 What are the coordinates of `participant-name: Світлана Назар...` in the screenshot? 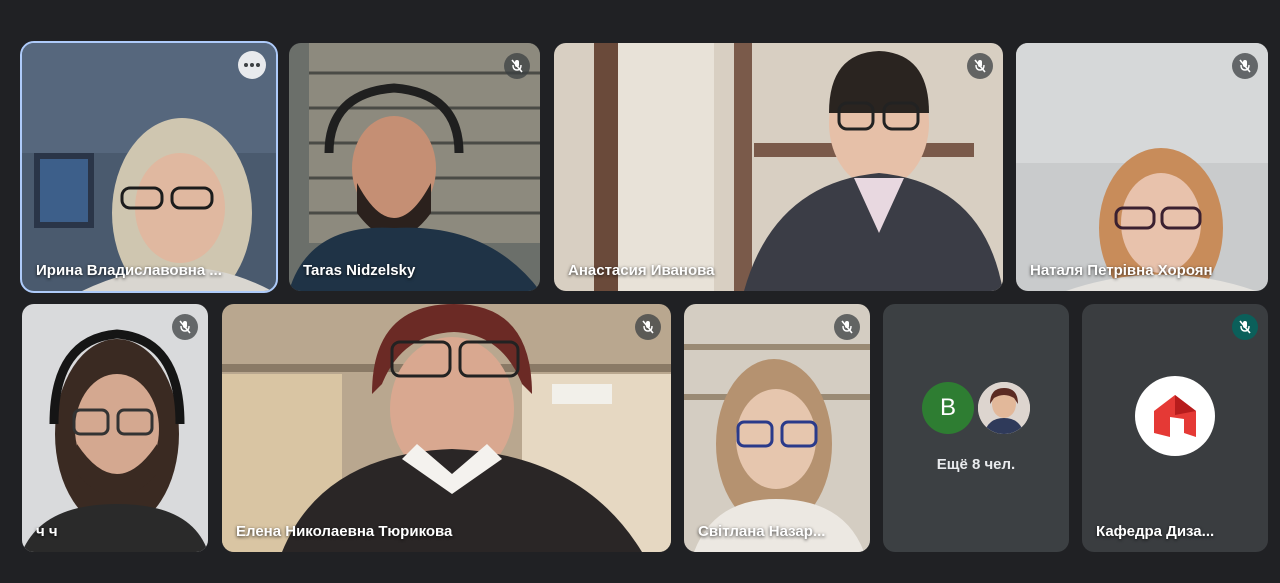 It's located at (762, 531).